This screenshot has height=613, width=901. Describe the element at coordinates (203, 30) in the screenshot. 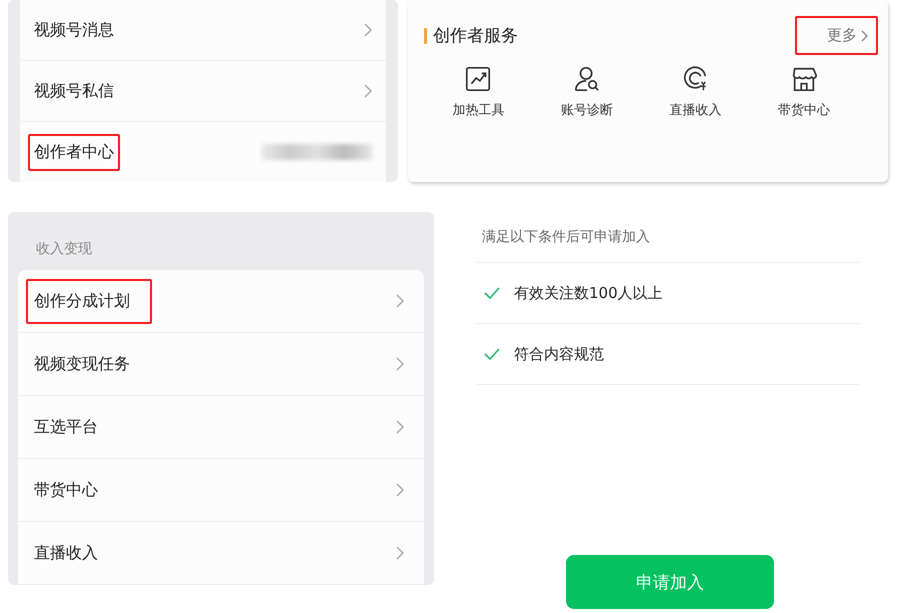

I see `list-row: 视频号消息` at that location.